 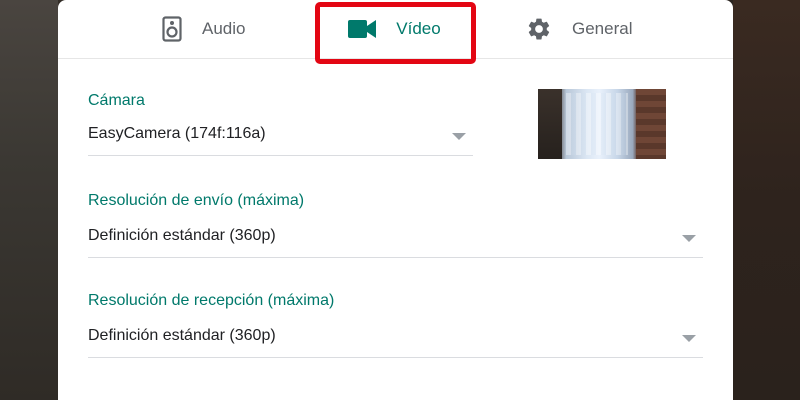 I want to click on receive-resolution-value: Definición estándar (360p), so click(x=182, y=335).